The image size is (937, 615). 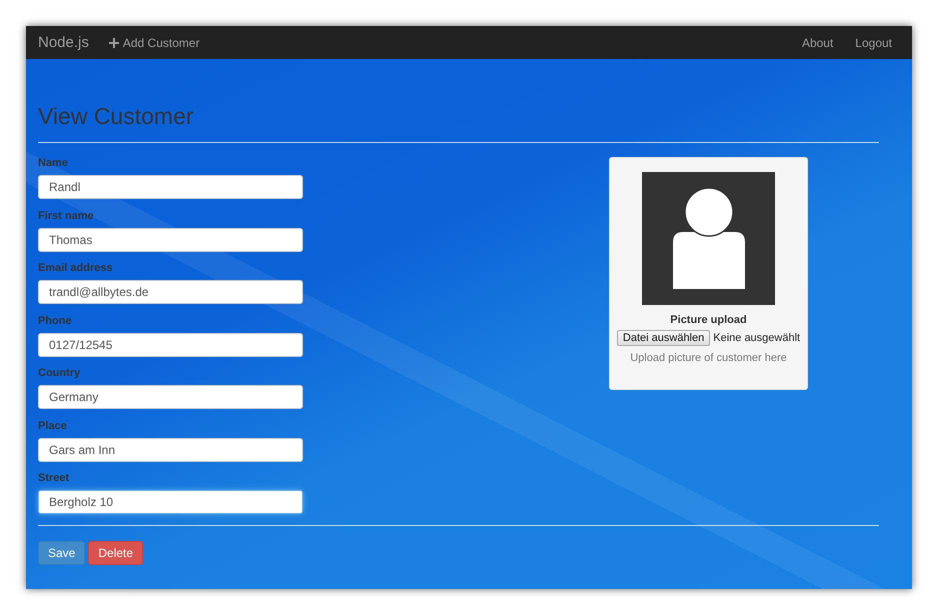 What do you see at coordinates (116, 553) in the screenshot?
I see `delete-button: Delete` at bounding box center [116, 553].